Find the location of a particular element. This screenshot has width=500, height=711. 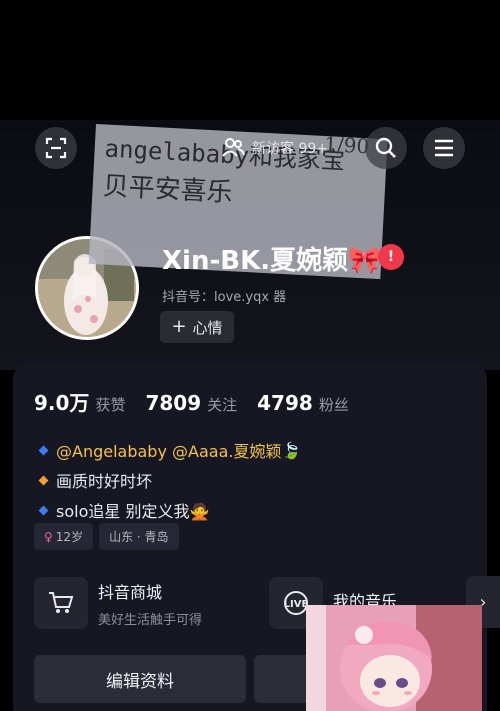

followers-label: 粉丝 is located at coordinates (334, 404).